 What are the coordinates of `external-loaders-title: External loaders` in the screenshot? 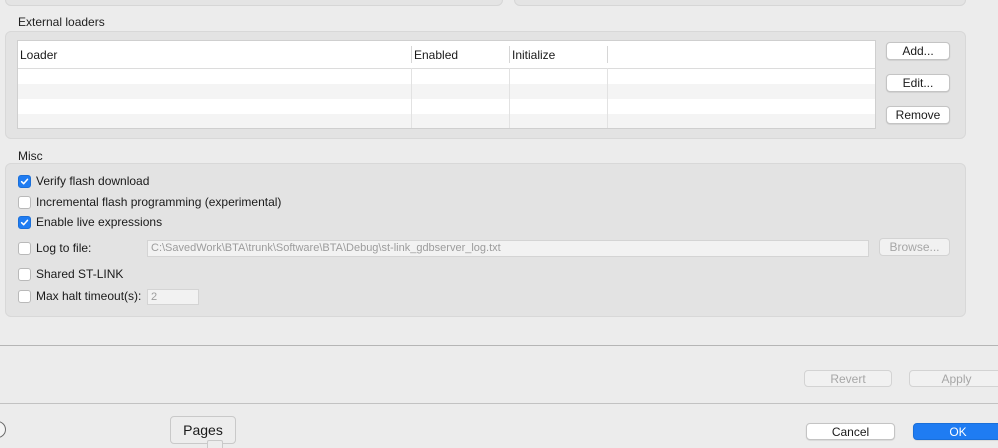 It's located at (61, 22).